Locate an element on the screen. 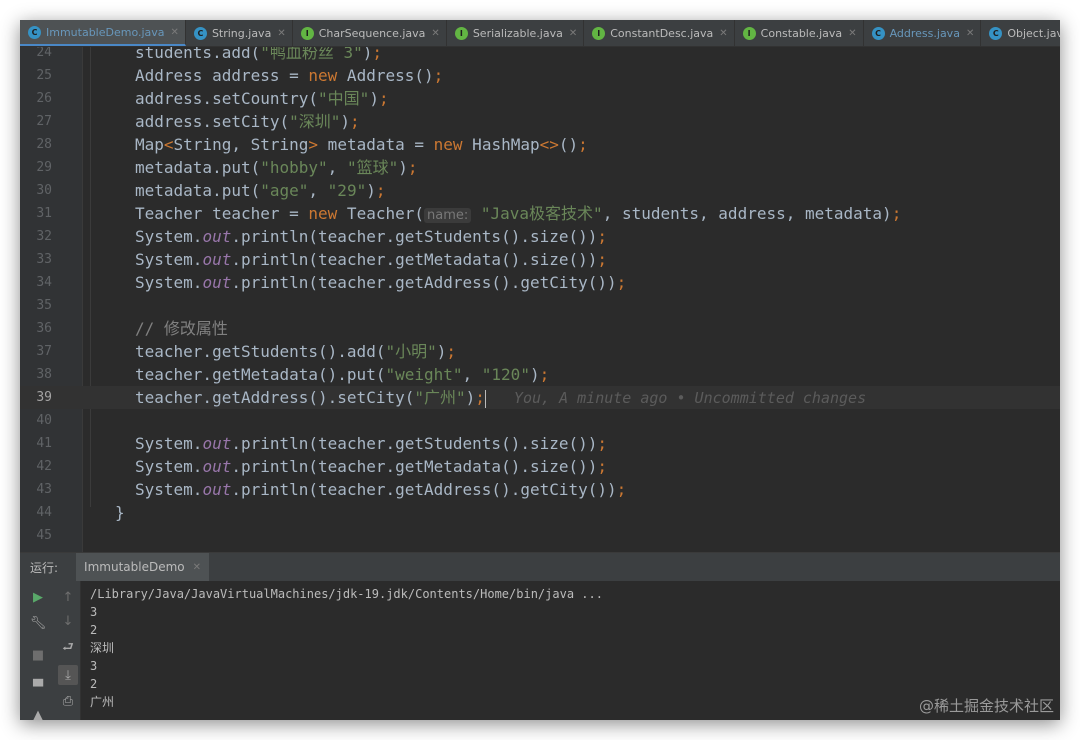 The image size is (1080, 740). line-number: 34 is located at coordinates (44, 282).